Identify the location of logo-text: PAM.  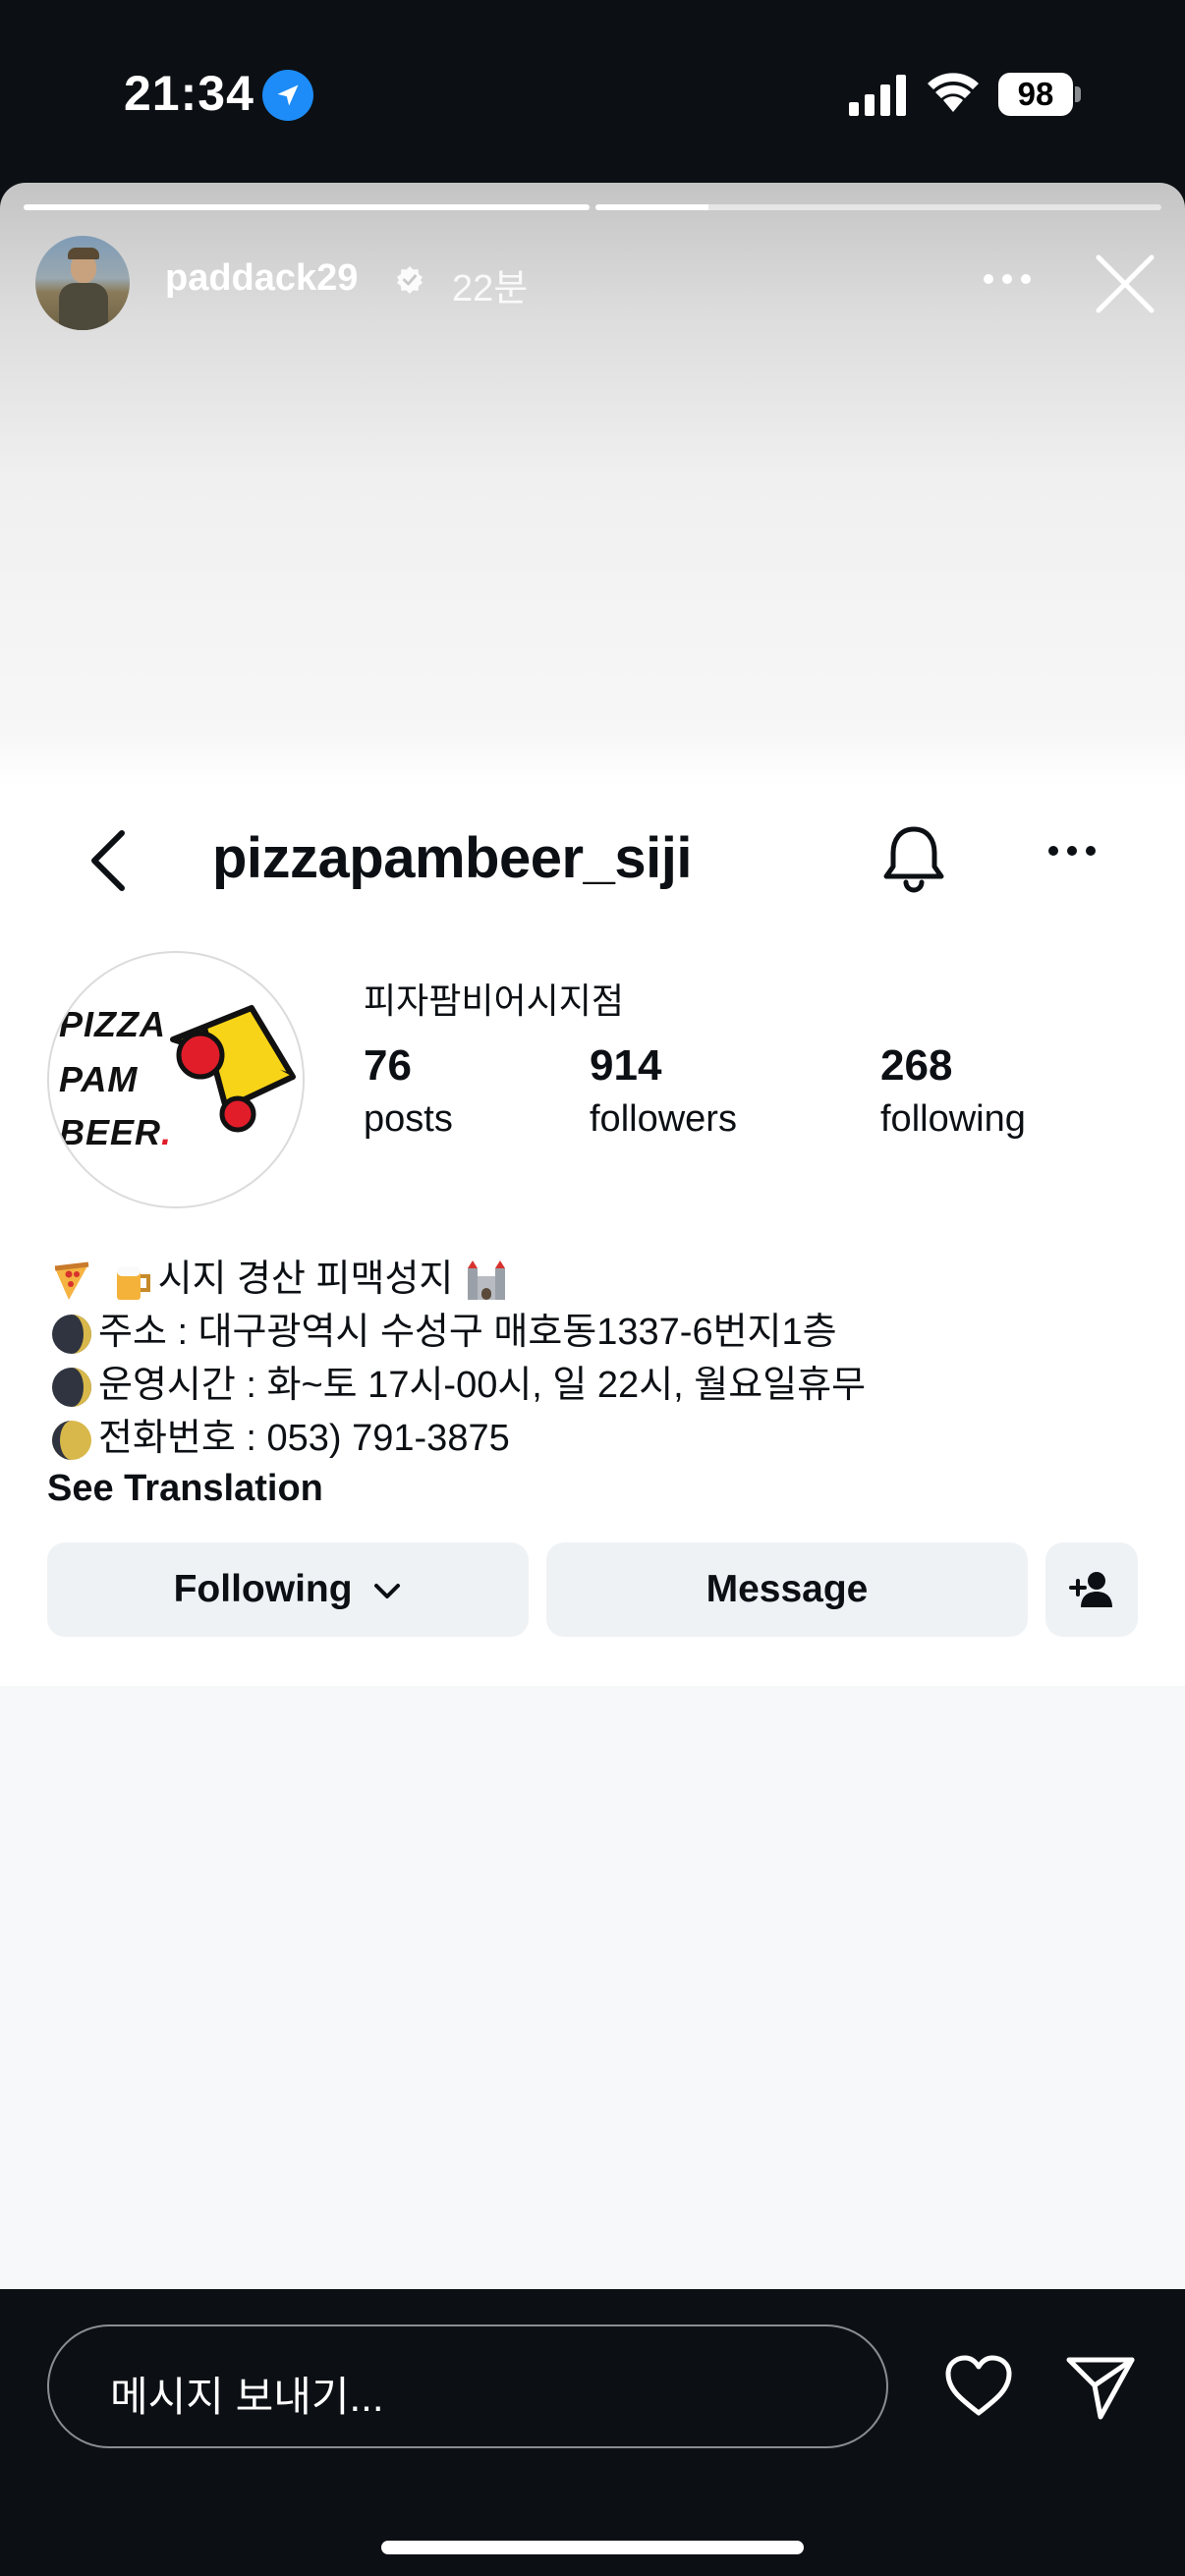
(99, 1079).